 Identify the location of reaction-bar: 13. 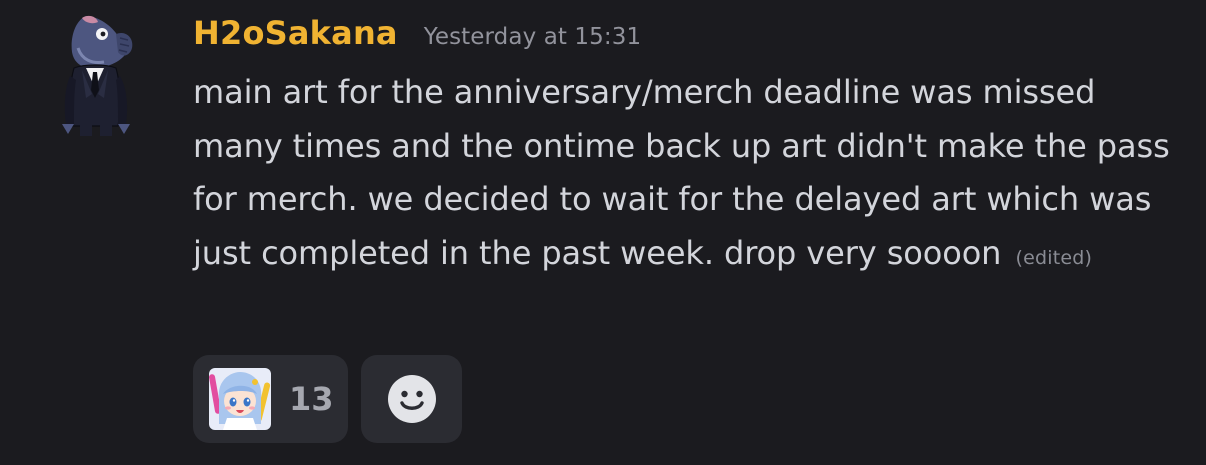
(327, 399).